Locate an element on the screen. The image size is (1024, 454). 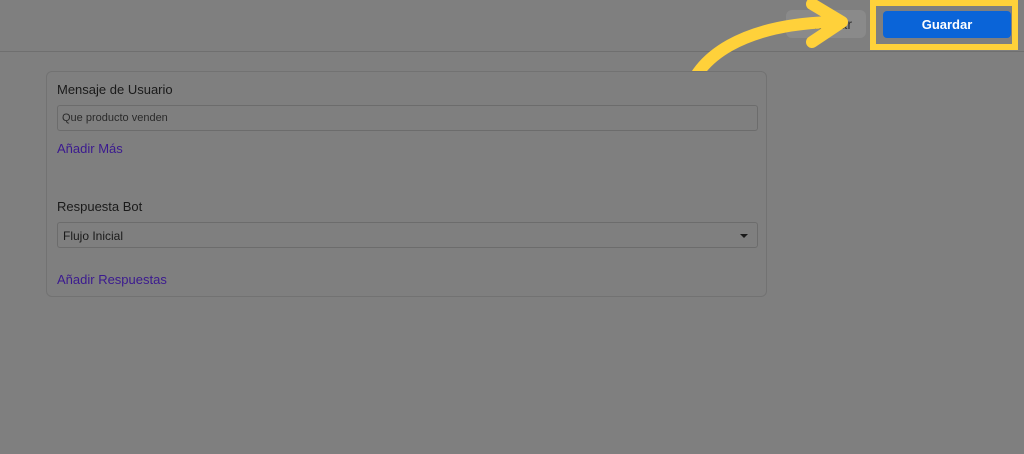
bot-response-label: Respuesta Bot is located at coordinates (100, 206).